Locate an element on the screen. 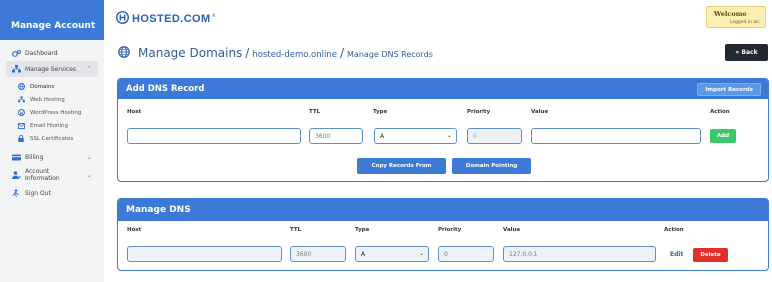  sidebar-item-label: Manage Services is located at coordinates (51, 69).